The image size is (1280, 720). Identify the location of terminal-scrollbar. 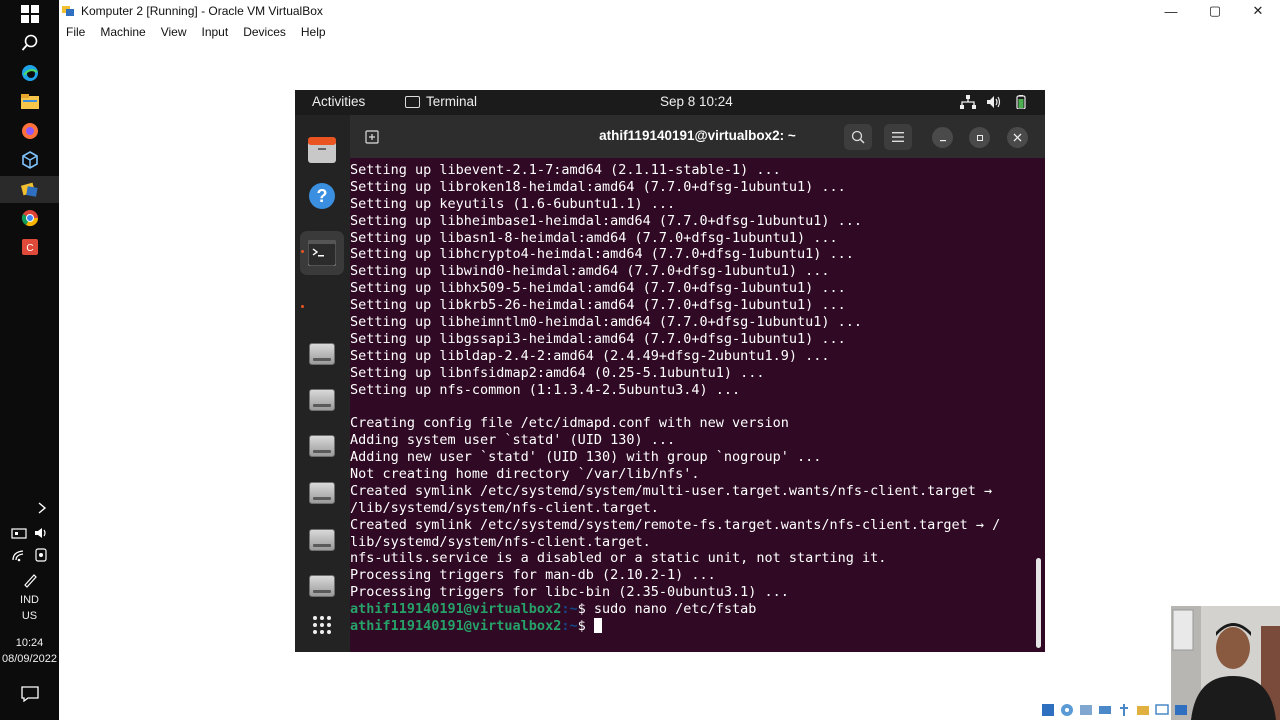
(1038, 603).